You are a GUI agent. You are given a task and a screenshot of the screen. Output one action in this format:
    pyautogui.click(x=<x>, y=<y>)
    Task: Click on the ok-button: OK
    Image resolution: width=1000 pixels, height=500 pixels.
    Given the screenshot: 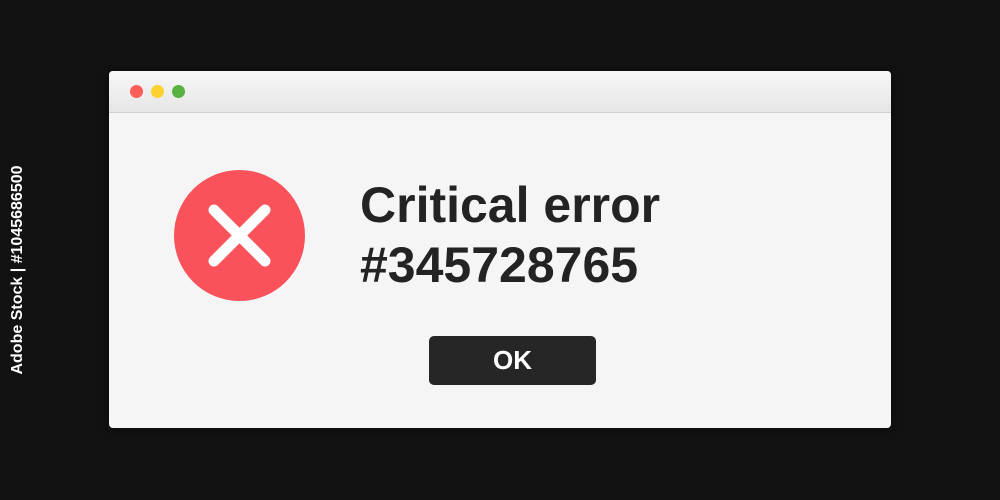 What is the action you would take?
    pyautogui.click(x=512, y=360)
    